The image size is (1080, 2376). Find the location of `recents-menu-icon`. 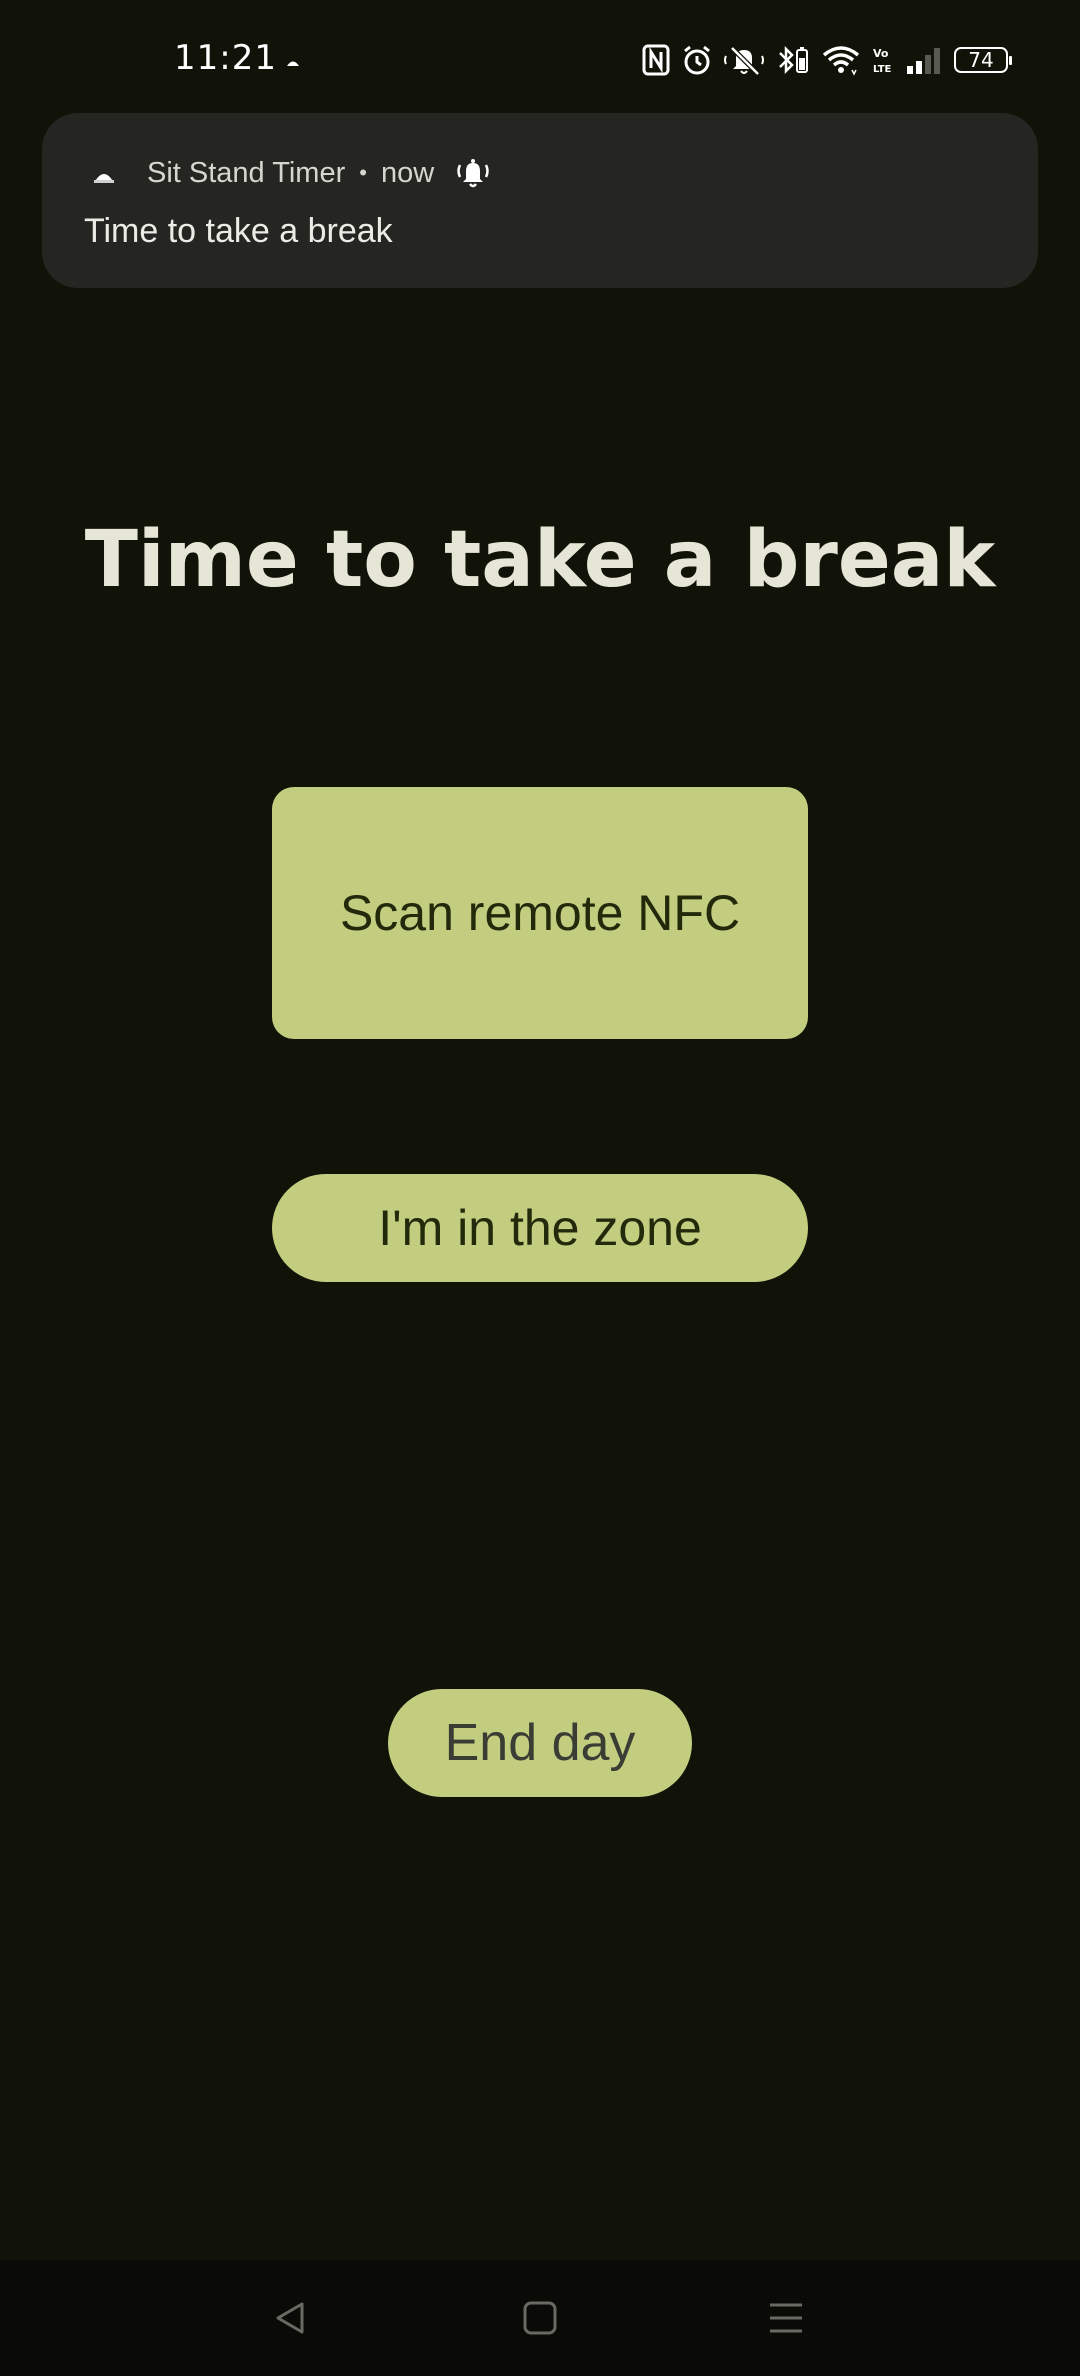

recents-menu-icon is located at coordinates (786, 2318).